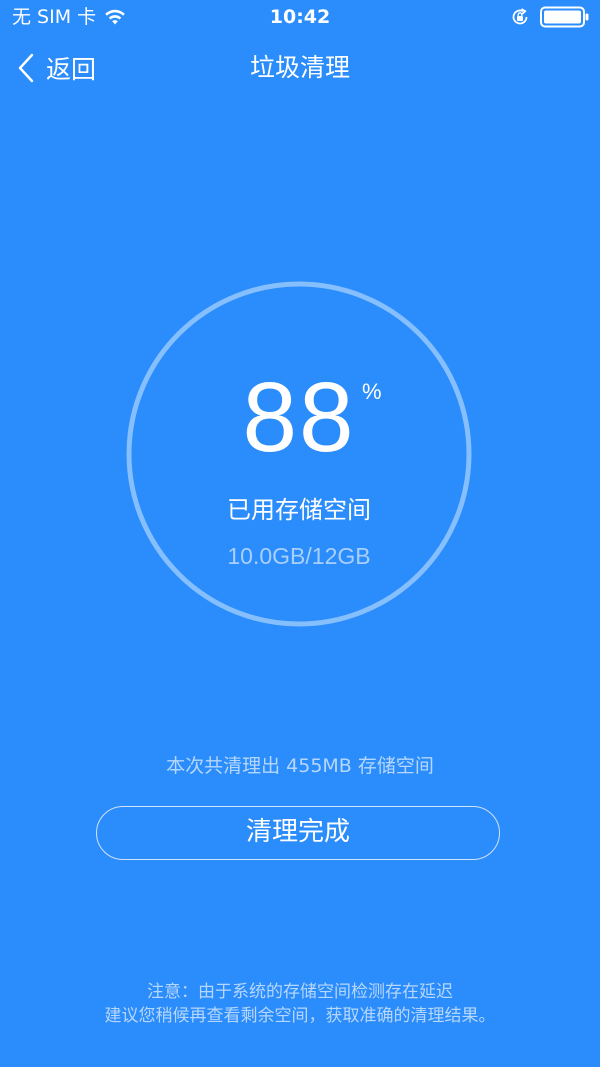  What do you see at coordinates (300, 992) in the screenshot?
I see `notice-line-1: 注意：由于系统的存储空间检测存在延迟` at bounding box center [300, 992].